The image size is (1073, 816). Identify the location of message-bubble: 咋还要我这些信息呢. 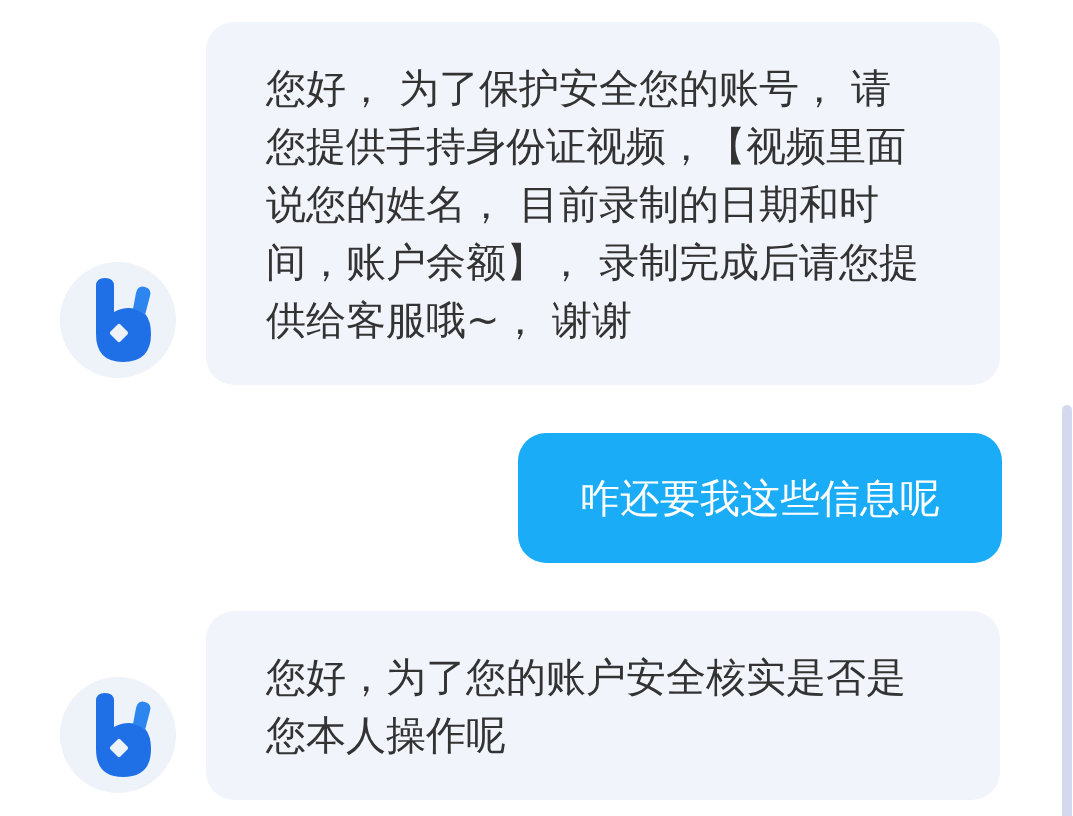
(760, 498).